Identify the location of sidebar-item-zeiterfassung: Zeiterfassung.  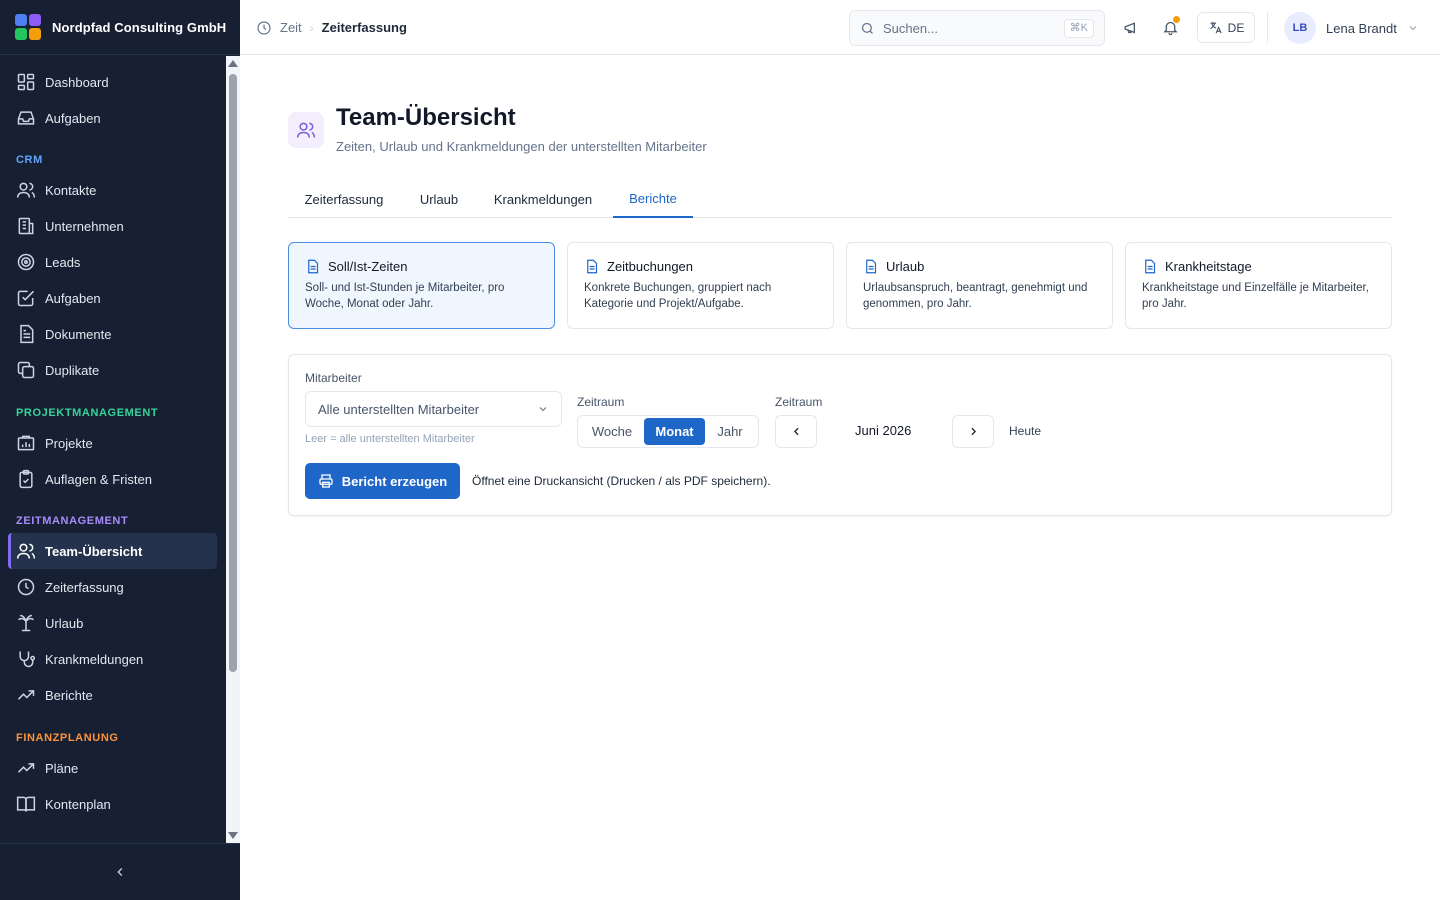
(112, 587).